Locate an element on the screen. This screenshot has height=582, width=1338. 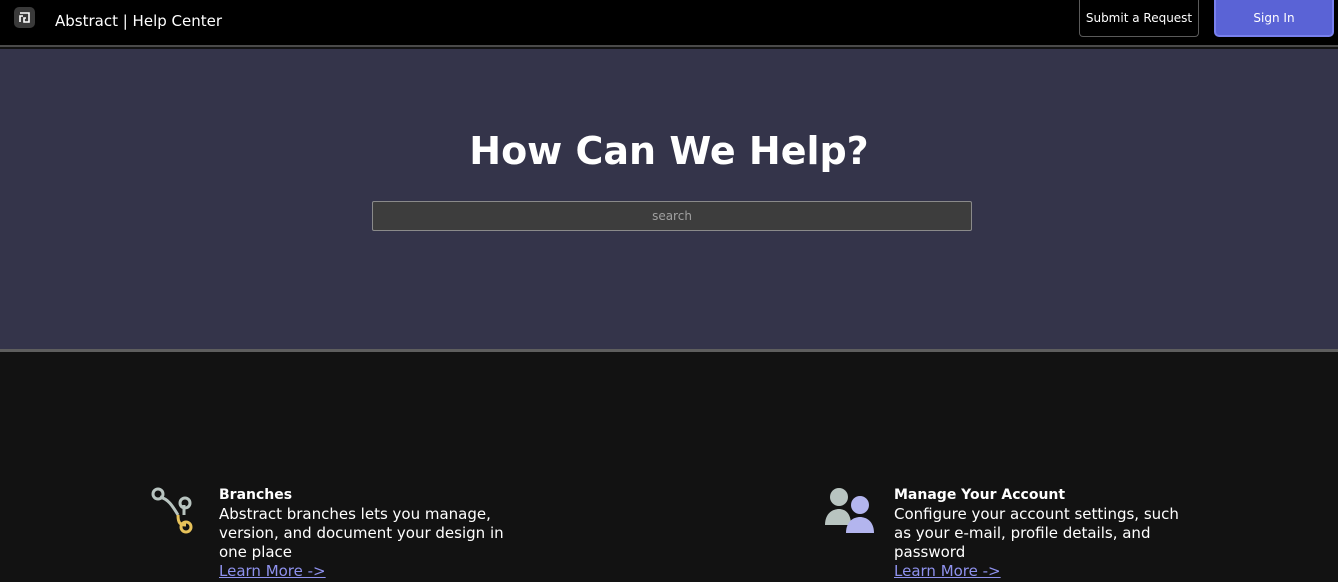
submit-request-button: Submit a Request is located at coordinates (1139, 18).